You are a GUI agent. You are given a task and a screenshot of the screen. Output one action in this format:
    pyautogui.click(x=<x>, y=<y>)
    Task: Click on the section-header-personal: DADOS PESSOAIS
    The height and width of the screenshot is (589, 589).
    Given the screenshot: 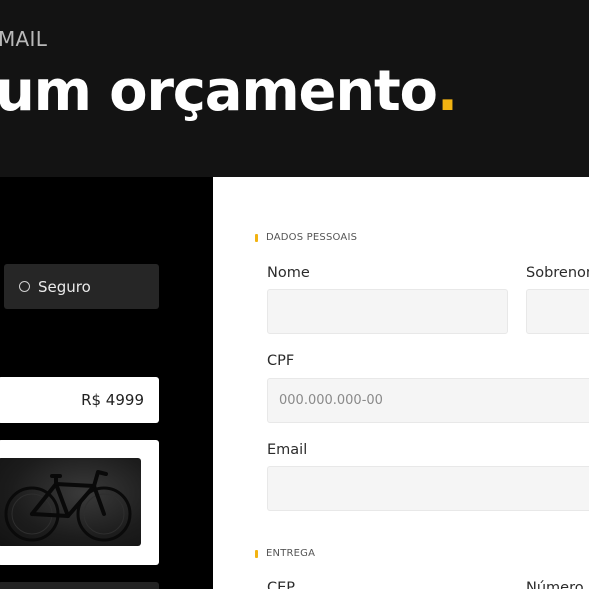 What is the action you would take?
    pyautogui.click(x=306, y=237)
    